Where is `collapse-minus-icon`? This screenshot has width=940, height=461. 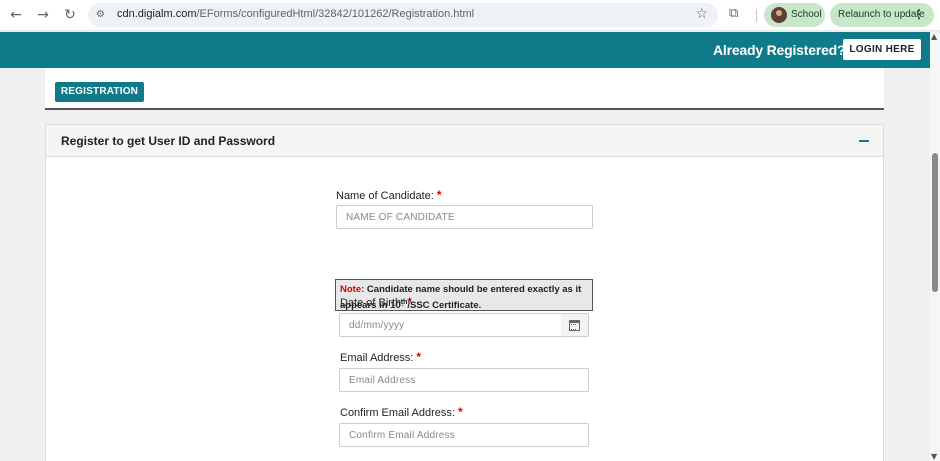
collapse-minus-icon is located at coordinates (864, 141).